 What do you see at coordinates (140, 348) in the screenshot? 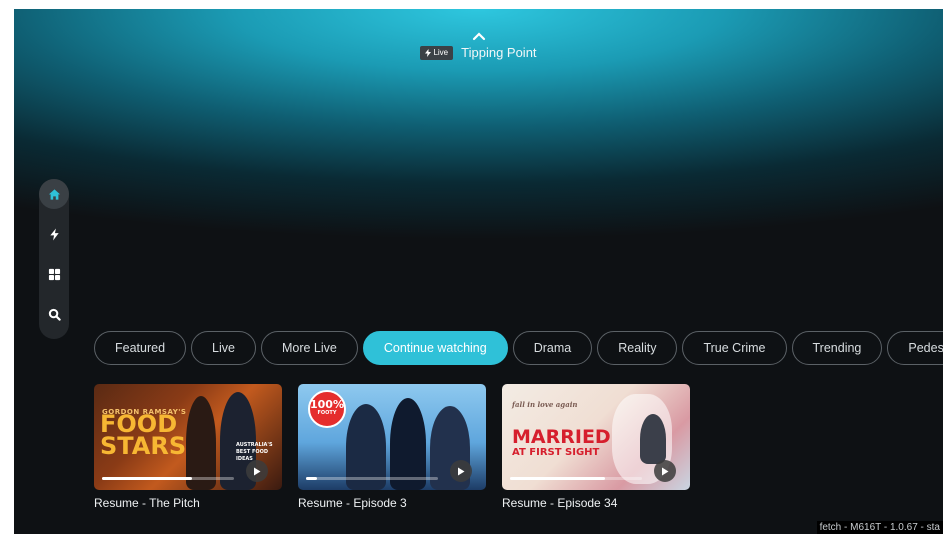
I see `tab-featured: Featured` at bounding box center [140, 348].